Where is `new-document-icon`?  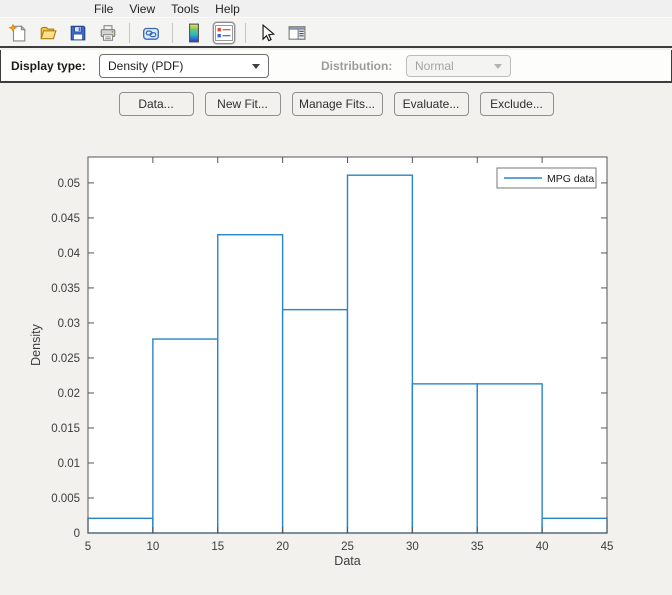 new-document-icon is located at coordinates (18, 32).